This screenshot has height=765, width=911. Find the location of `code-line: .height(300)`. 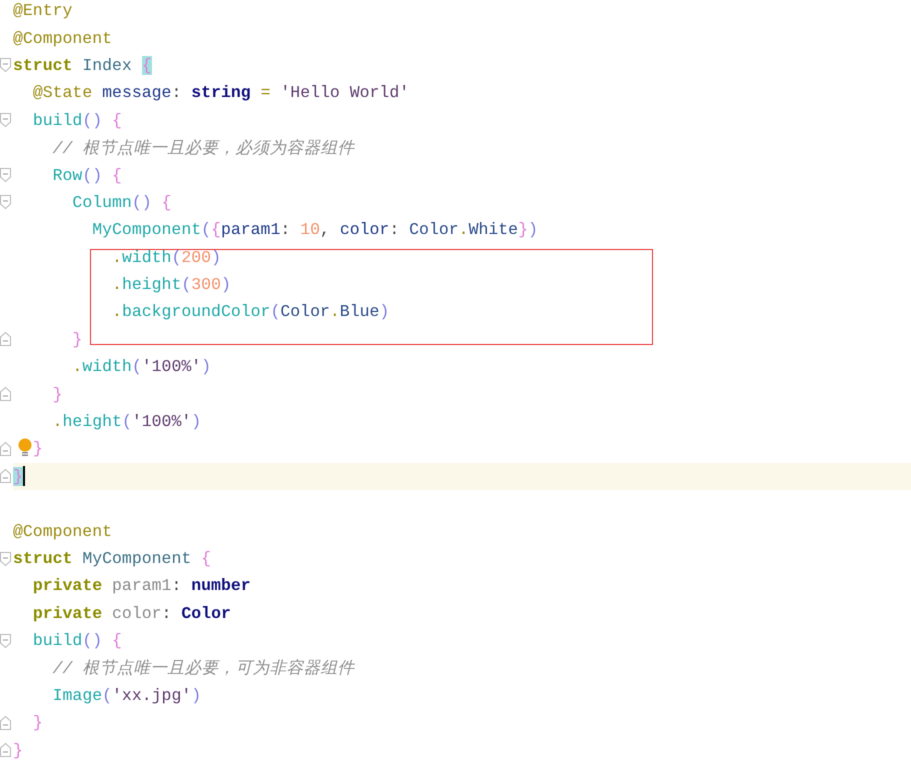

code-line: .height(300) is located at coordinates (171, 284).